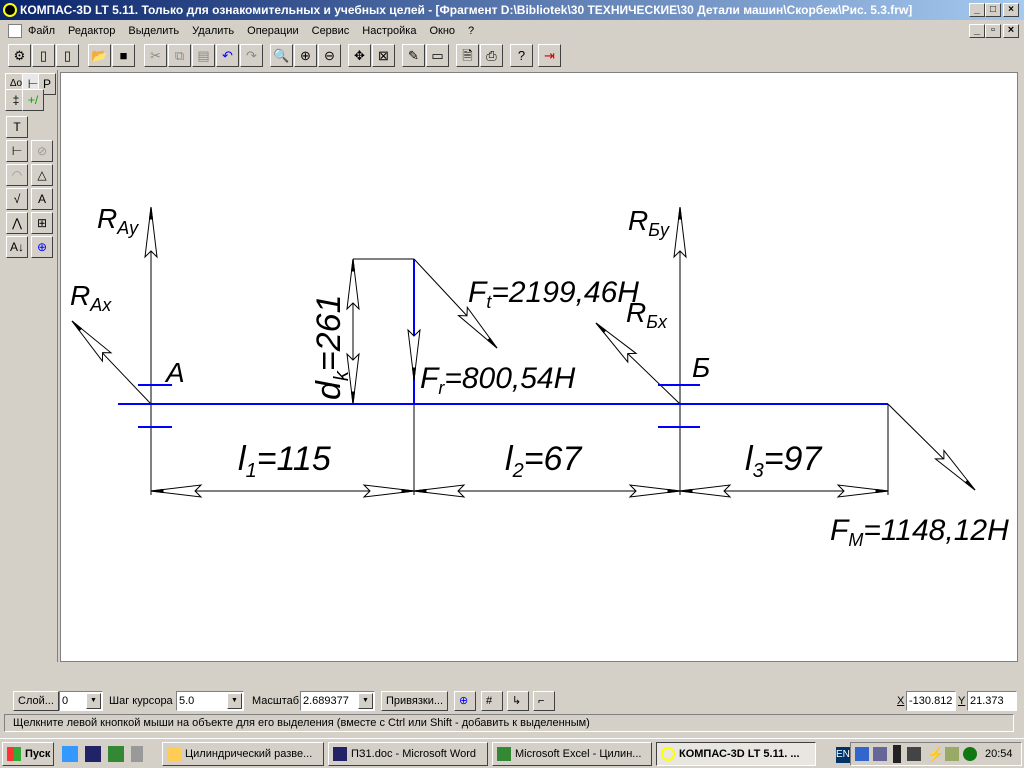 The height and width of the screenshot is (768, 1024). I want to click on angle-dimension-icon: △, so click(42, 175).